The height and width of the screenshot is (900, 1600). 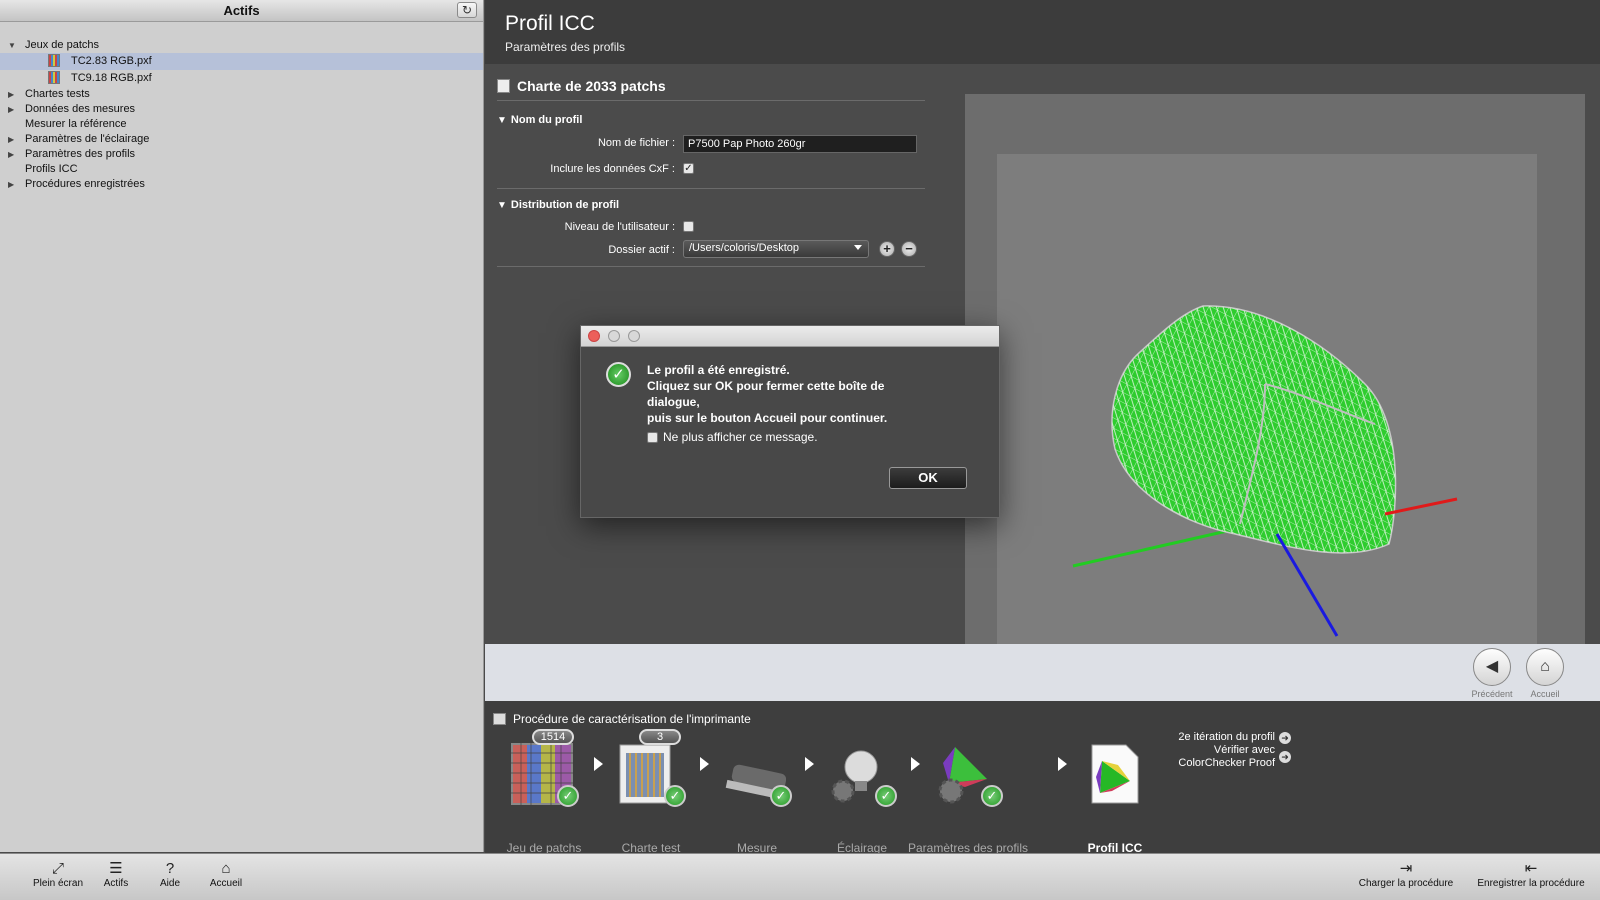 I want to click on step-measure: ✓ Mesure, so click(x=757, y=794).